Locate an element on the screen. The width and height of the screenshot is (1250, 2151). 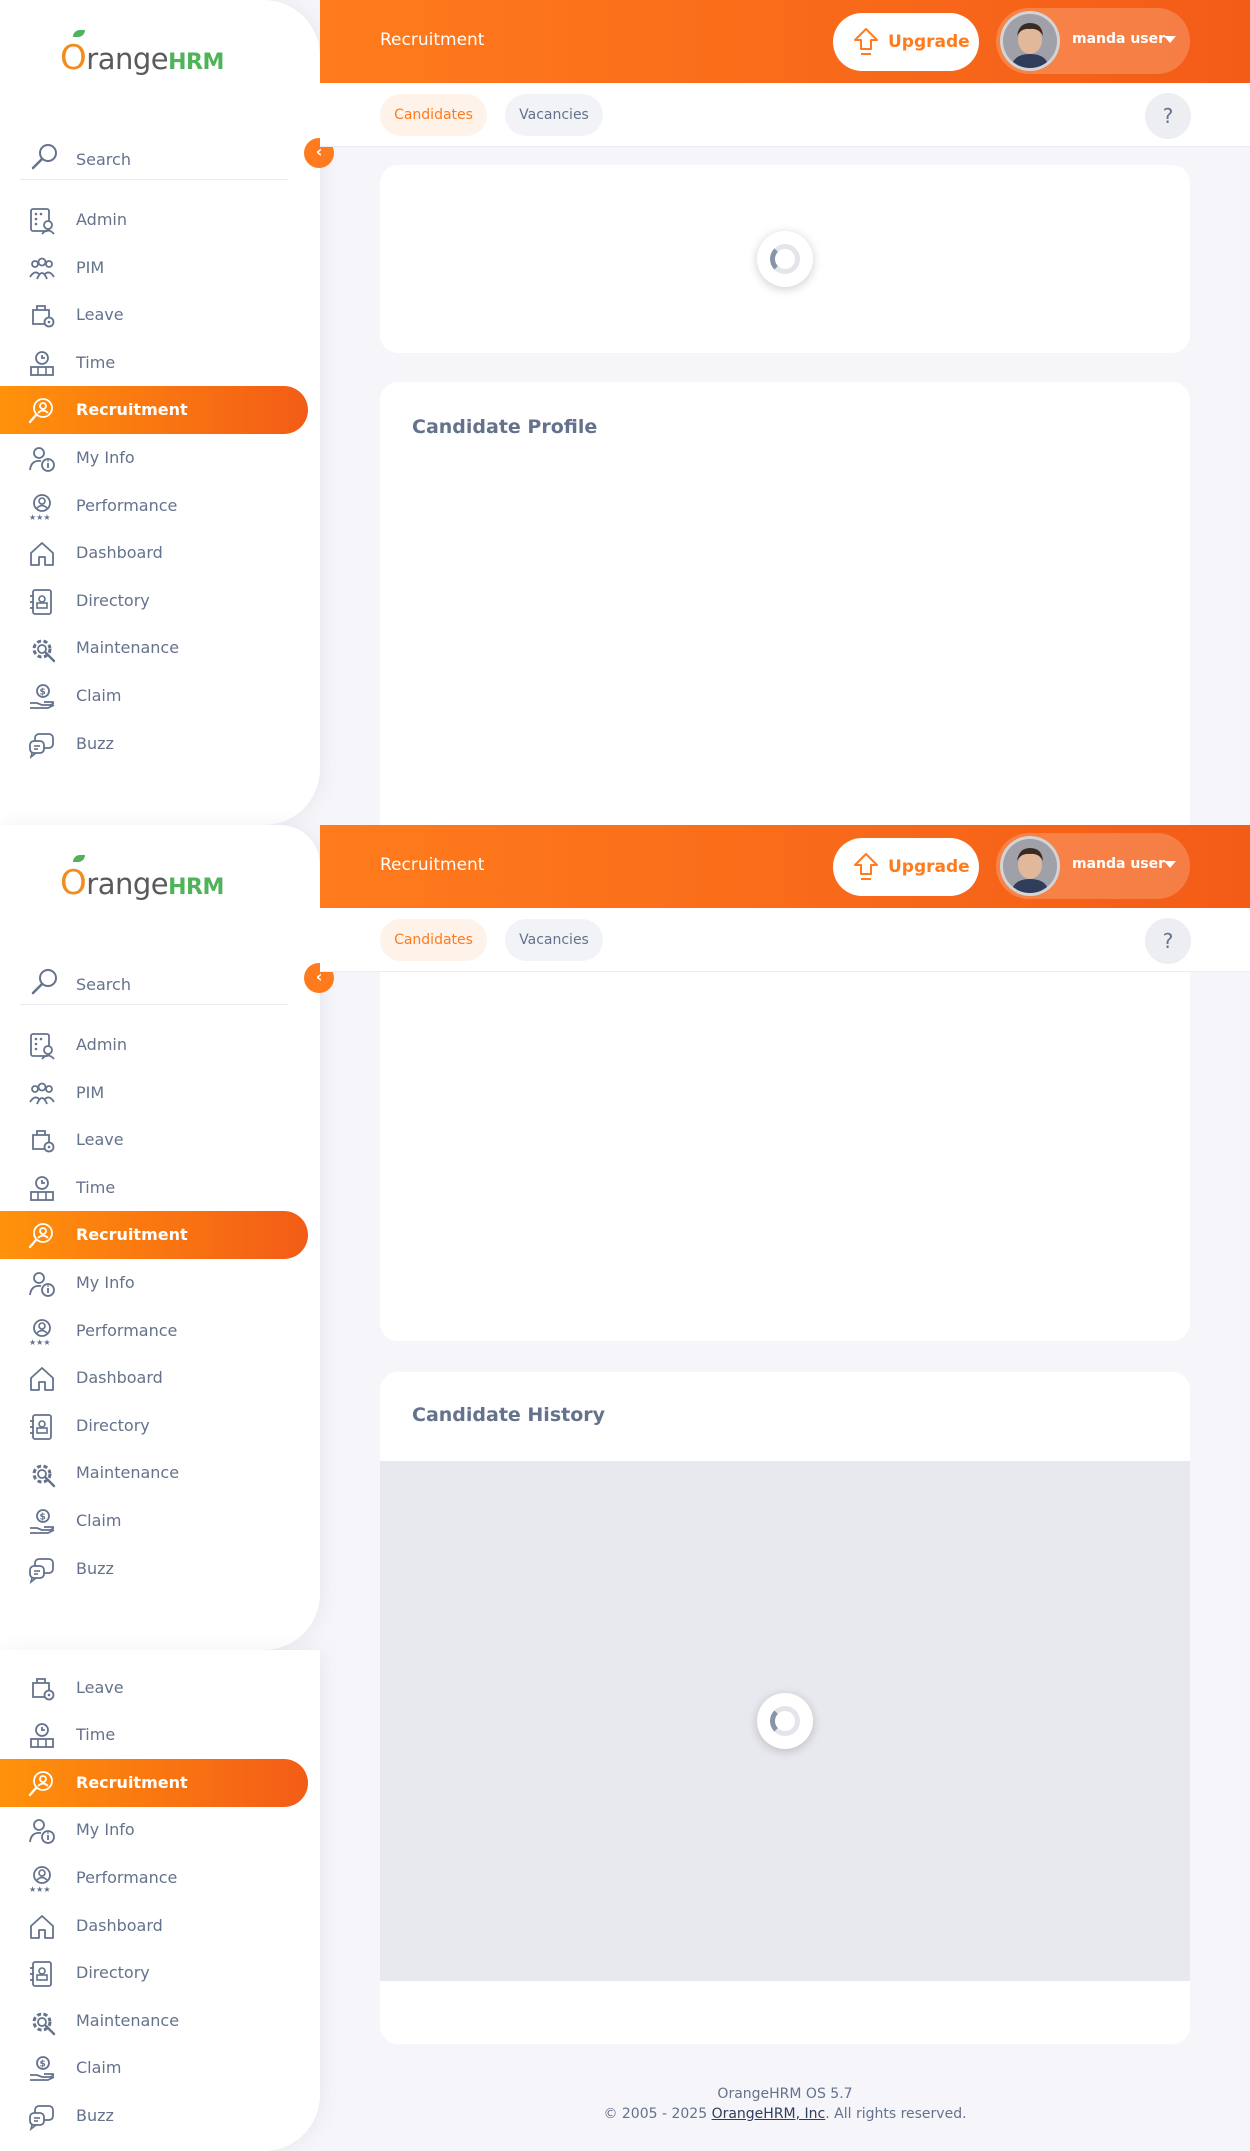
caret-down-icon is located at coordinates (1170, 864).